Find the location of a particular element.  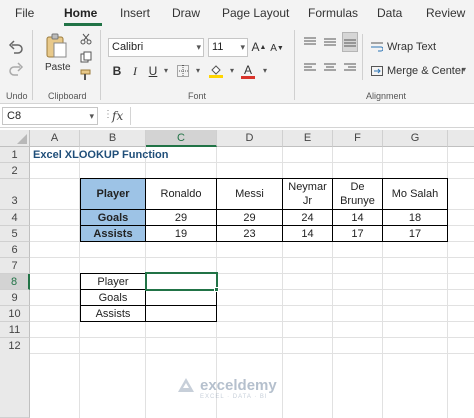

lookup-label-player: Player is located at coordinates (113, 281).